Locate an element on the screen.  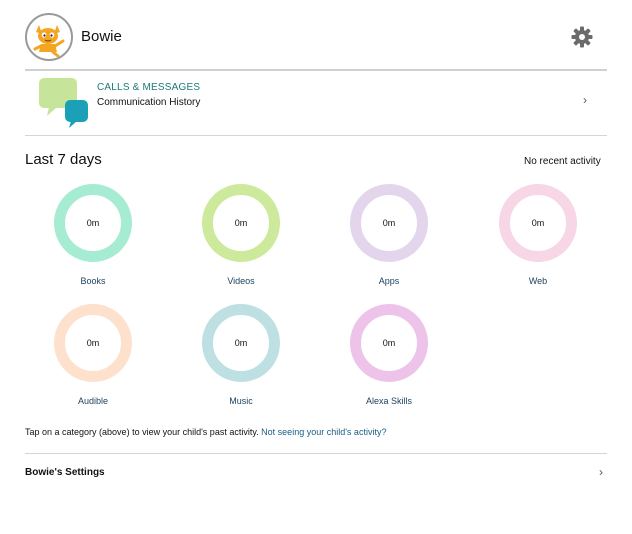
calls-messages-row: CALLS & MESSAGES Communication History › is located at coordinates (316, 103).